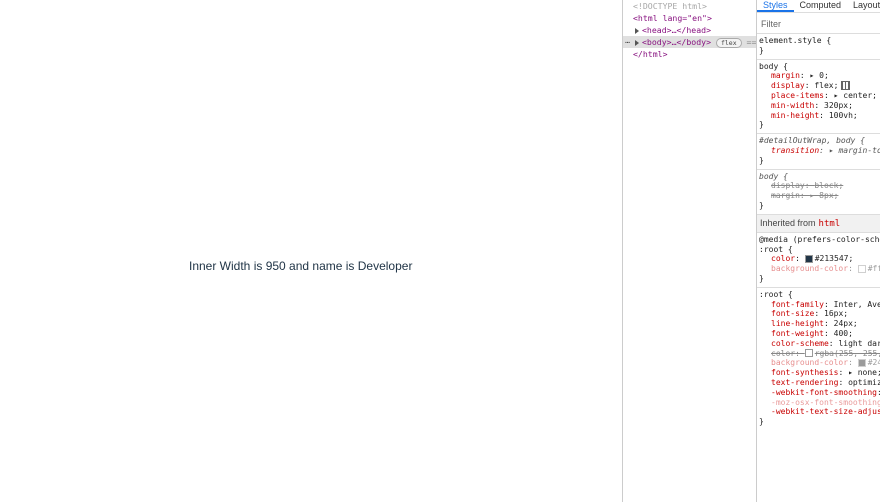 This screenshot has height=502, width=880. What do you see at coordinates (819, 76) in the screenshot?
I see `css-declaration: margin: ▸ 0;` at bounding box center [819, 76].